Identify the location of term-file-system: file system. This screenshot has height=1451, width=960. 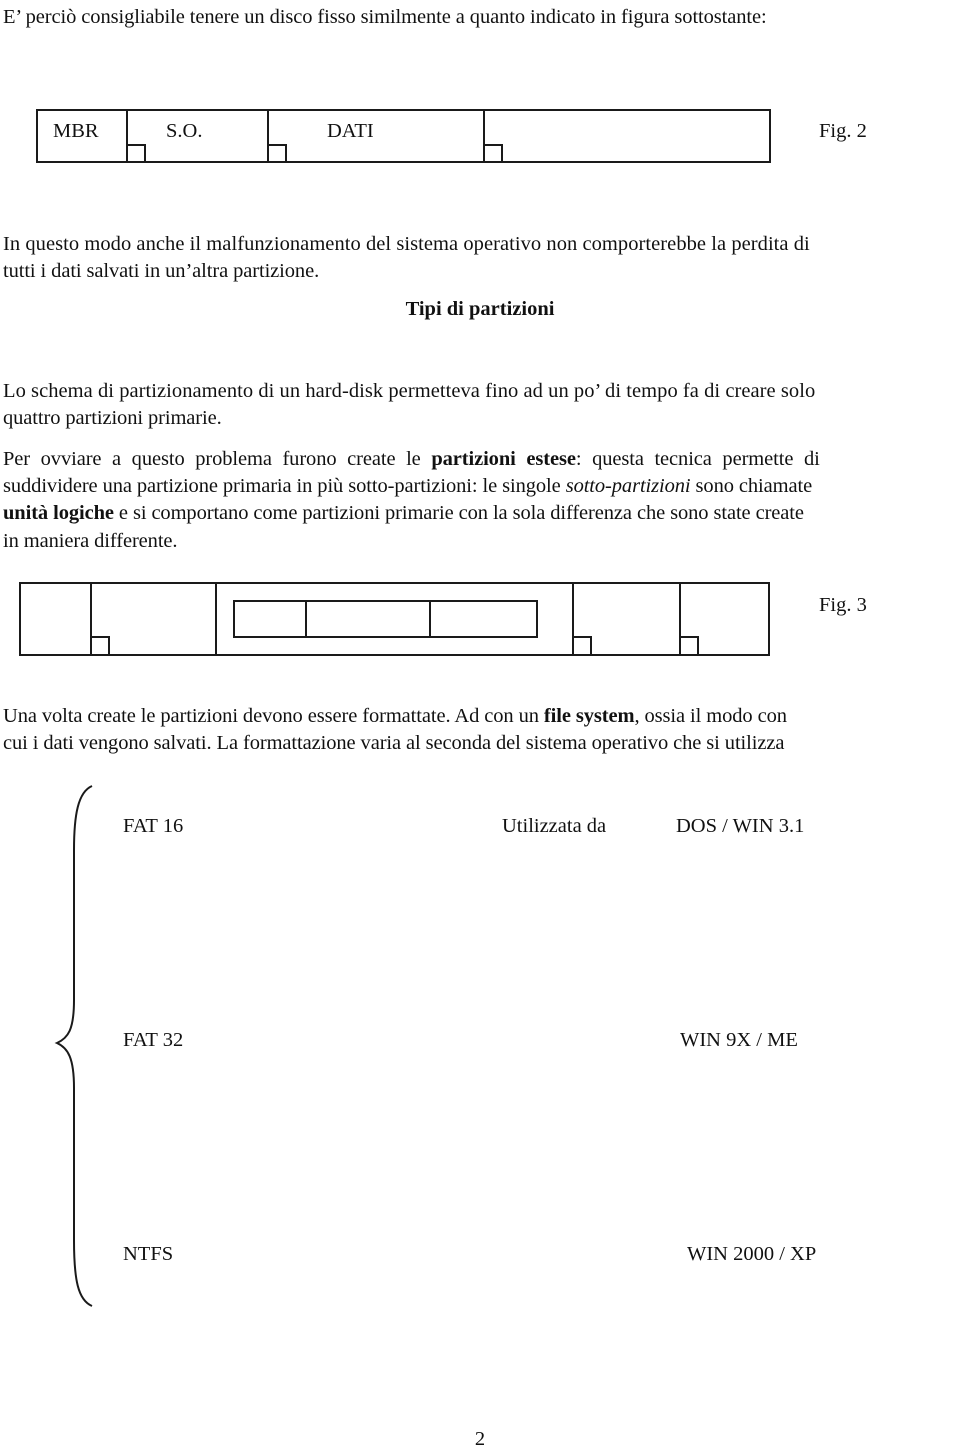
(589, 716).